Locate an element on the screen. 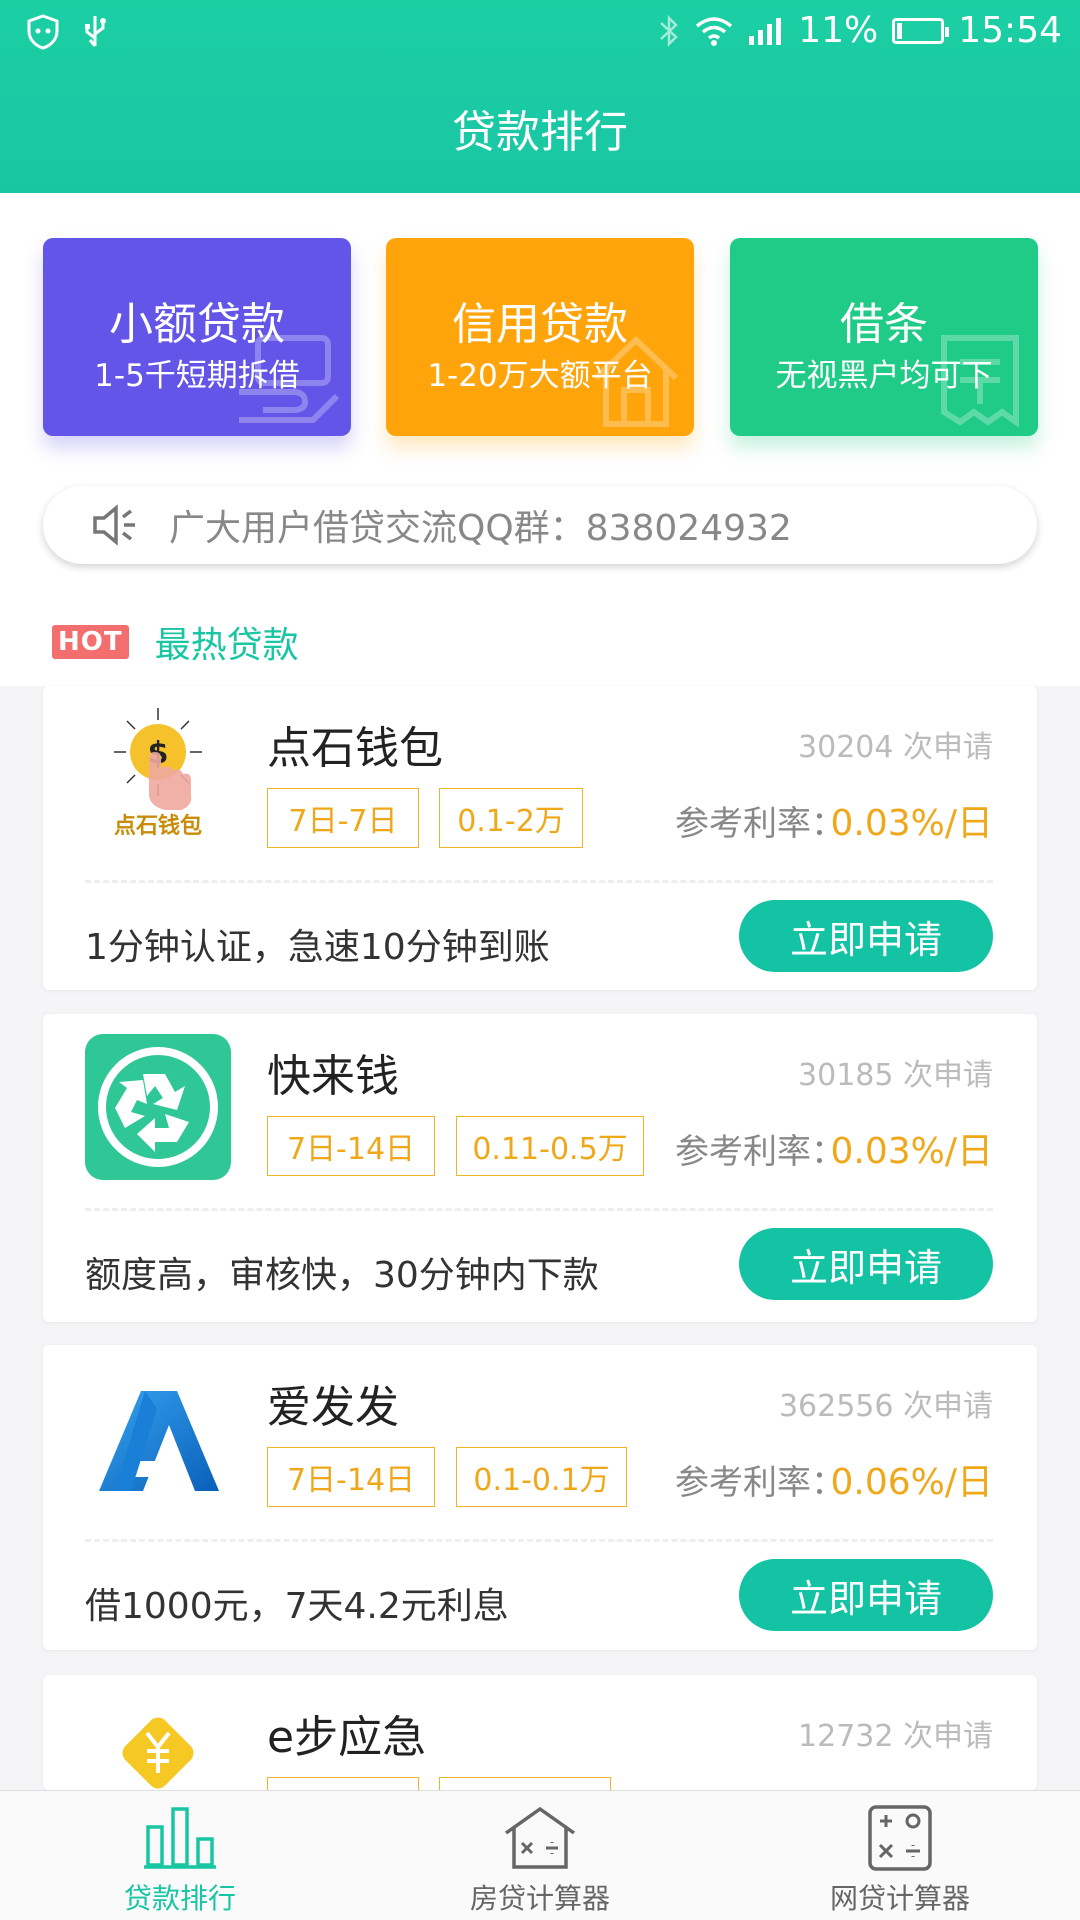 The height and width of the screenshot is (1920, 1080). hot-section-header: HOT 最热贷款 is located at coordinates (175, 642).